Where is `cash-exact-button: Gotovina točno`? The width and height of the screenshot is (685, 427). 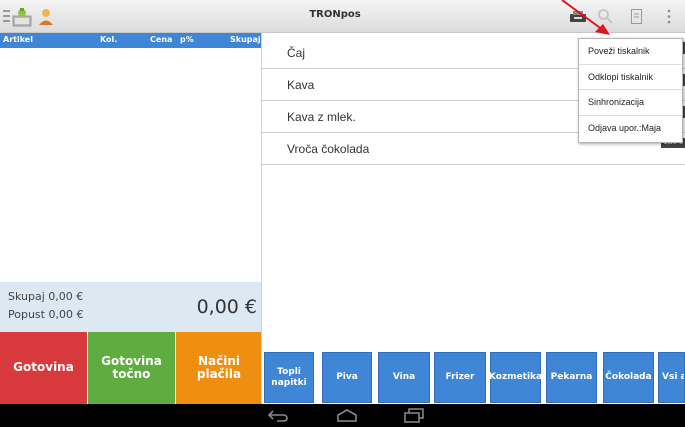 cash-exact-button: Gotovina točno is located at coordinates (131, 368).